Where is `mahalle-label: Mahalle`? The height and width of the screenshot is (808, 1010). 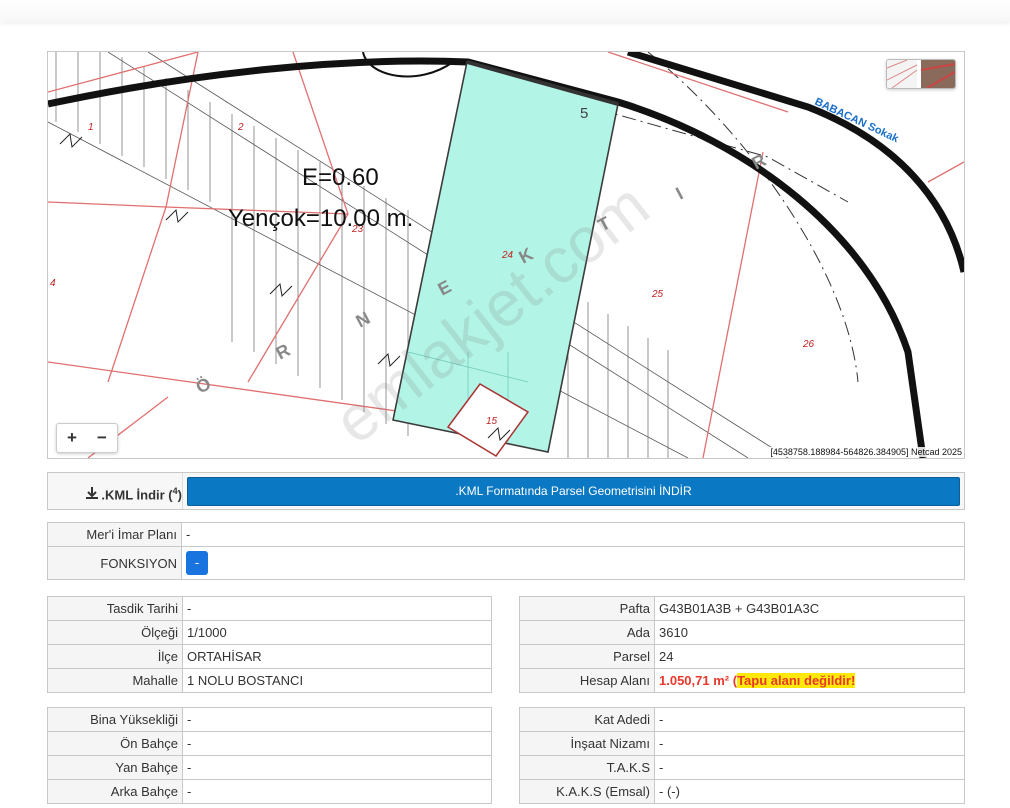
mahalle-label: Mahalle is located at coordinates (115, 680).